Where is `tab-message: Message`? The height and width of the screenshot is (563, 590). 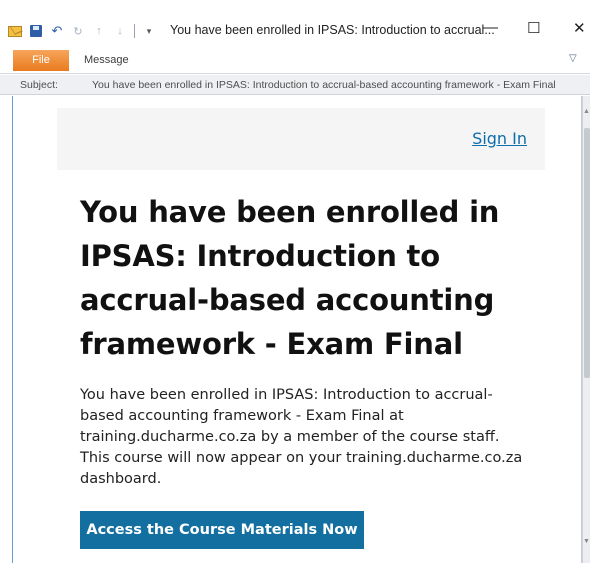
tab-message: Message is located at coordinates (106, 60).